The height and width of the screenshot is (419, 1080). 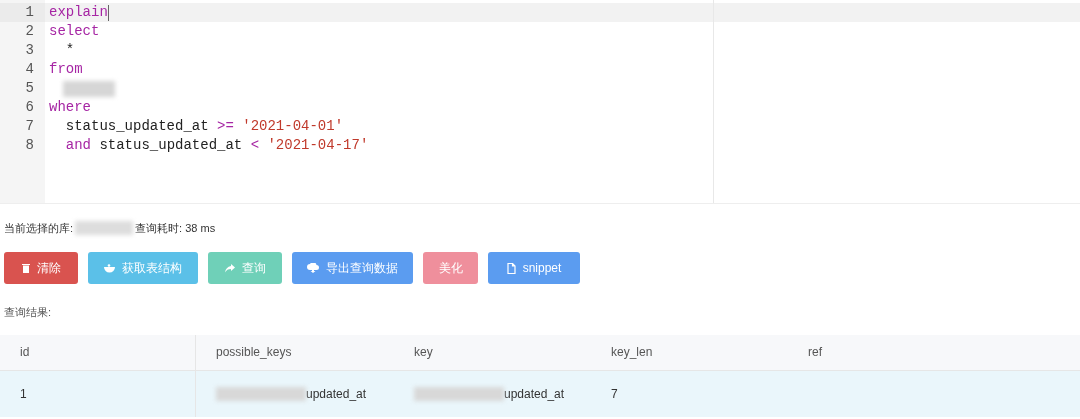 I want to click on code-token: where, so click(x=70, y=107).